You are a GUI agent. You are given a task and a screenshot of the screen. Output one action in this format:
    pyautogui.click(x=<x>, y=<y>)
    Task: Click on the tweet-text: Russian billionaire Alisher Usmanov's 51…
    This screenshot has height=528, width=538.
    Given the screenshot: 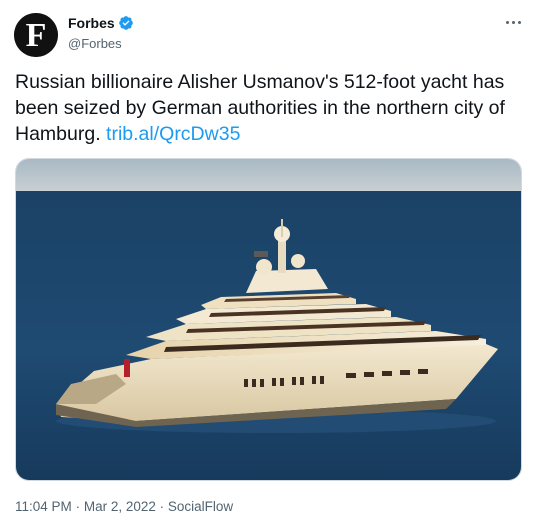 What is the action you would take?
    pyautogui.click(x=269, y=108)
    